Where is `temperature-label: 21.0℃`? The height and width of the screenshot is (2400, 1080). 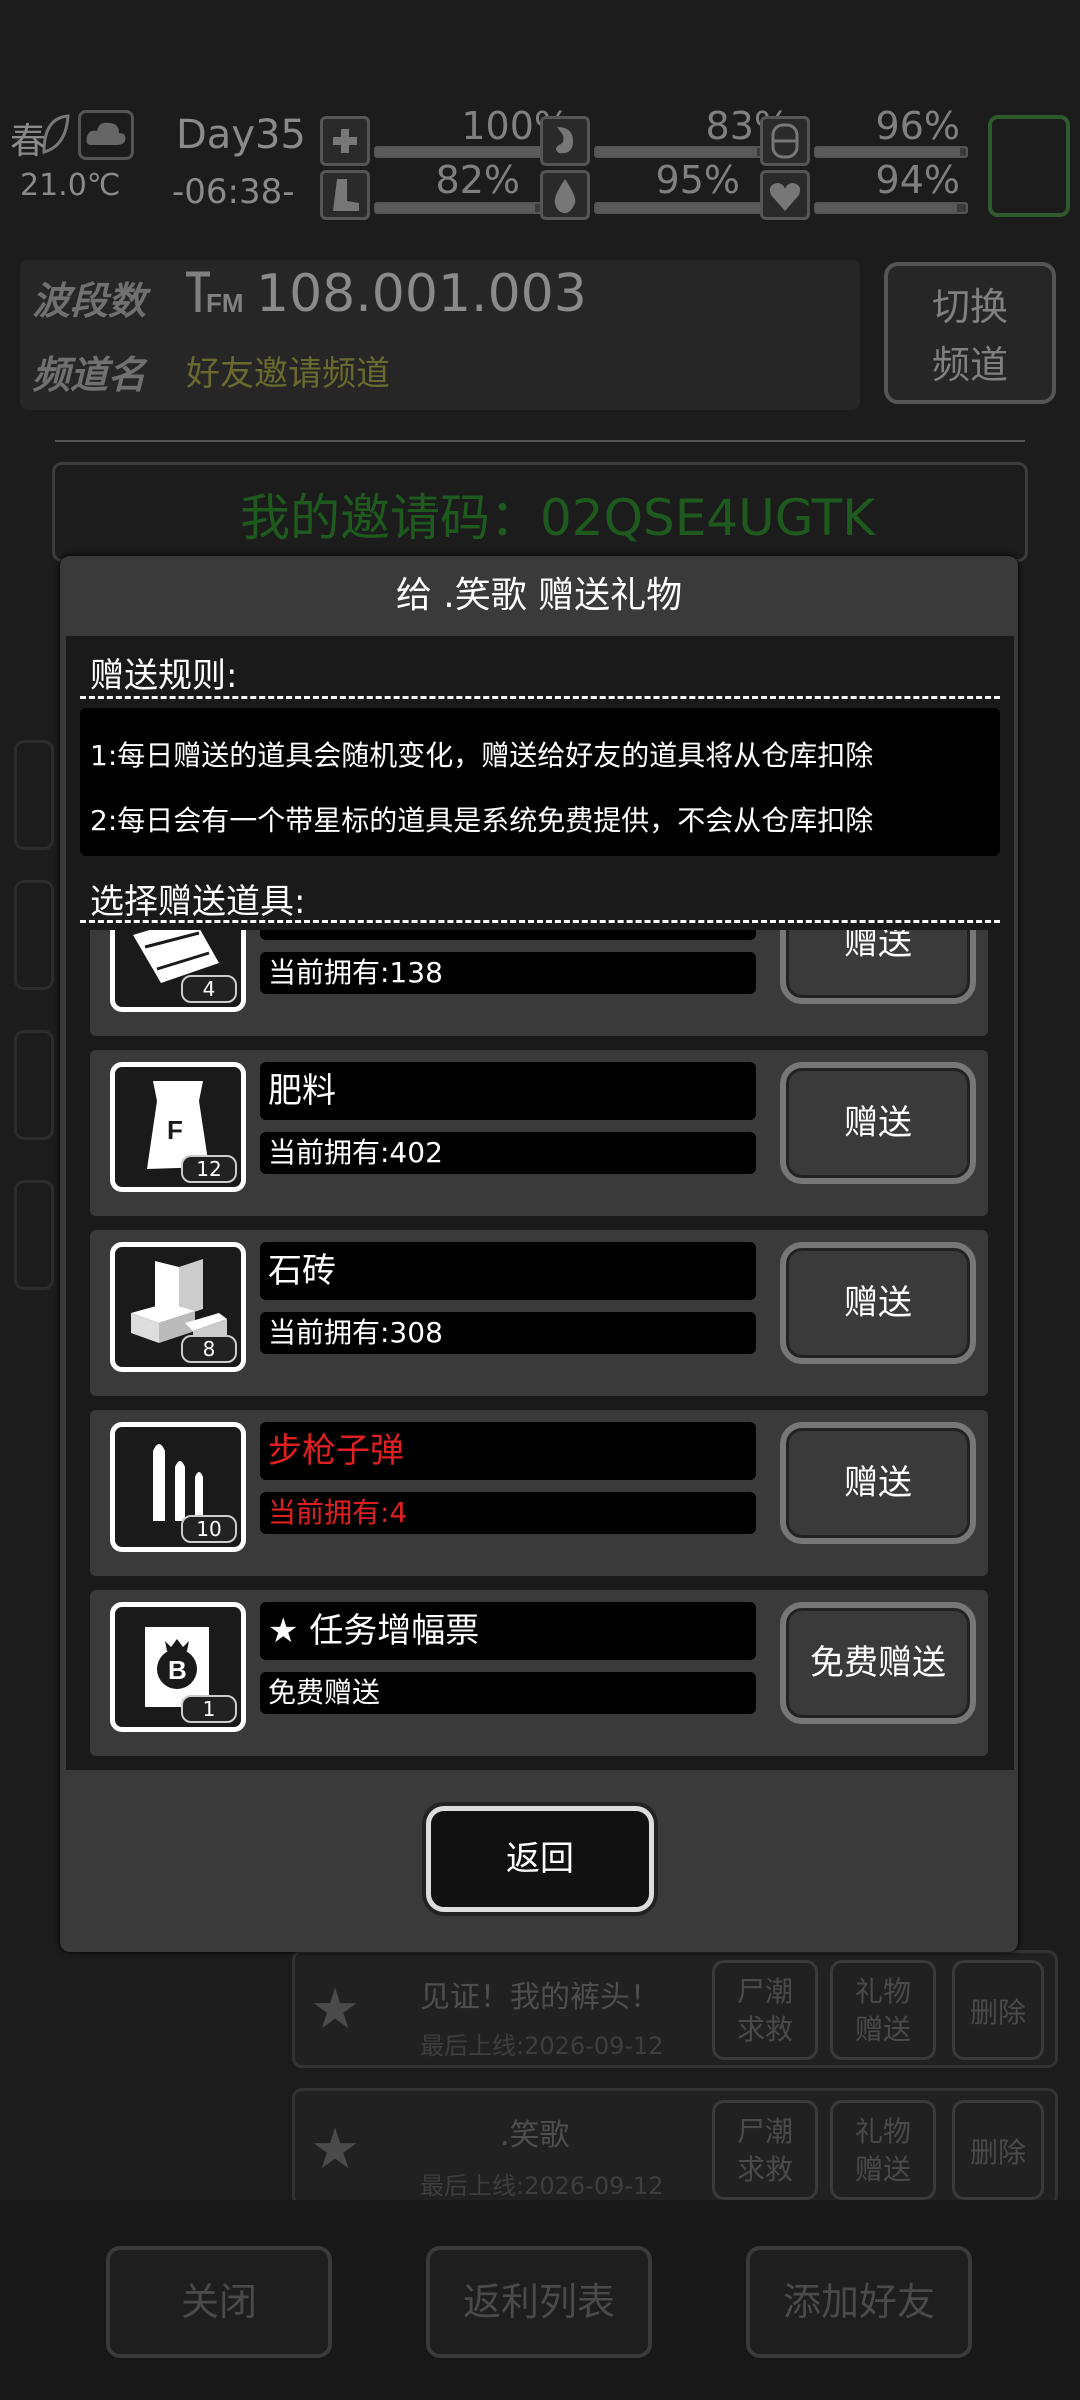 temperature-label: 21.0℃ is located at coordinates (70, 185).